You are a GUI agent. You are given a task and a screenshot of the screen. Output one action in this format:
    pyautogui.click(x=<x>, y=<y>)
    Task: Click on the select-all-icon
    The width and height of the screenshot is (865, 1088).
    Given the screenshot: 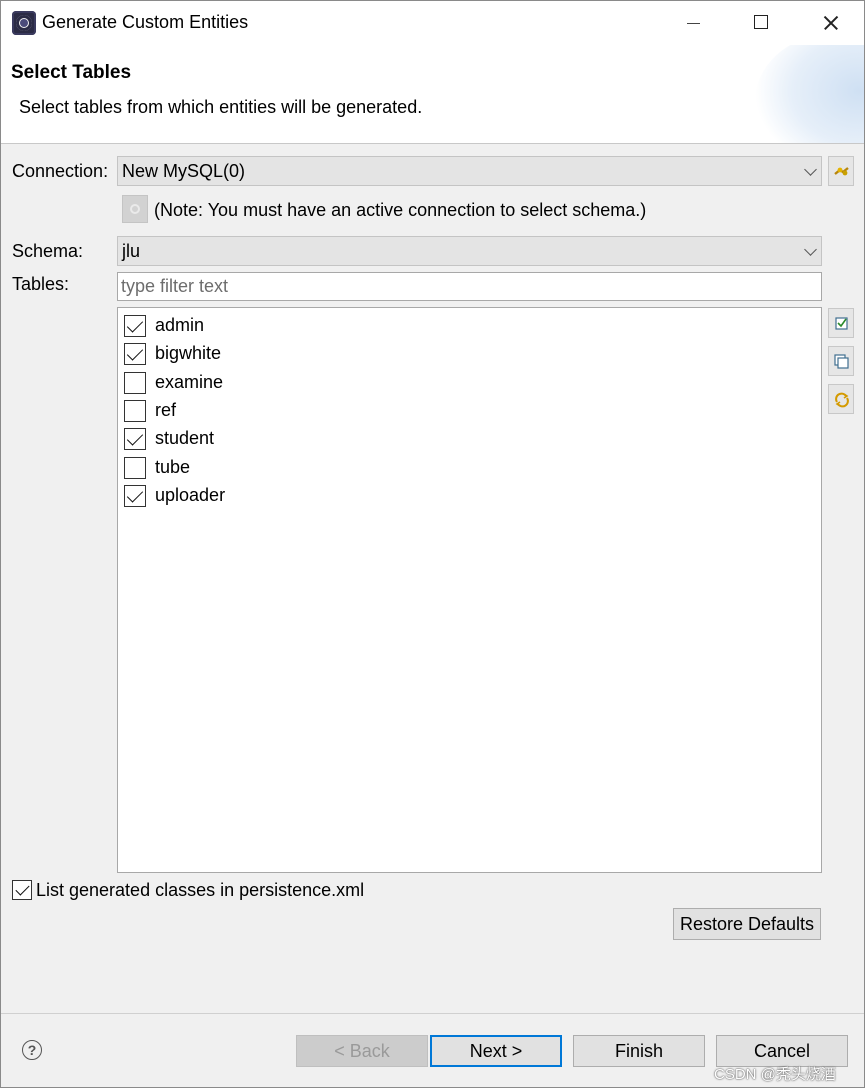 What is the action you would take?
    pyautogui.click(x=841, y=323)
    